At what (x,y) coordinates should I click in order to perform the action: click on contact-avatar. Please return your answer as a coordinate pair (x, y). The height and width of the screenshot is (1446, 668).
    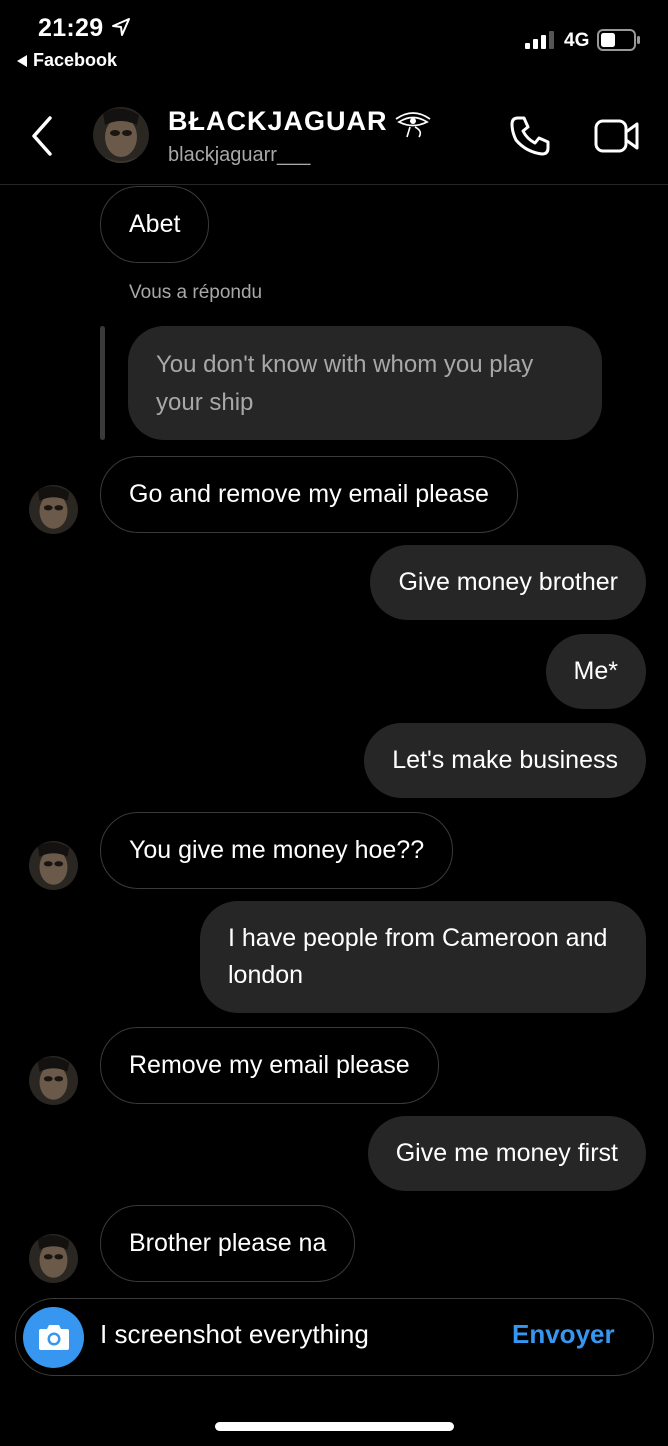
    Looking at the image, I should click on (121, 135).